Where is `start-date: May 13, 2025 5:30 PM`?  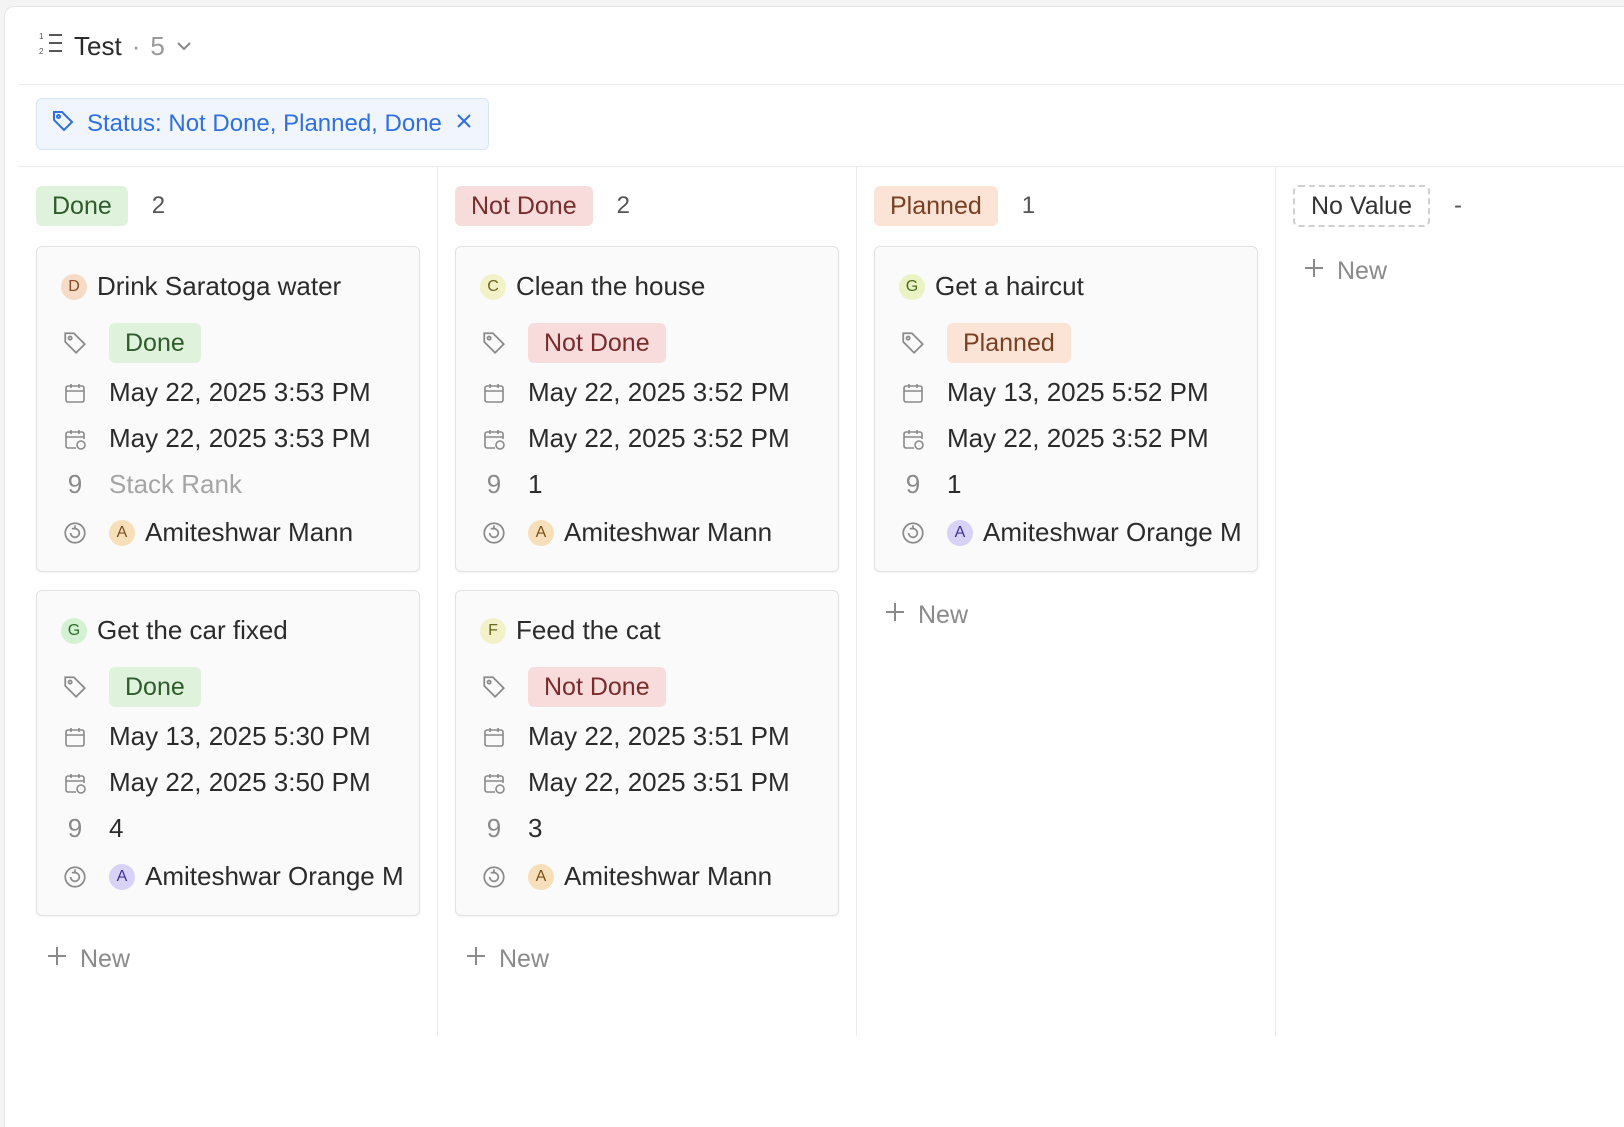
start-date: May 13, 2025 5:30 PM is located at coordinates (240, 736).